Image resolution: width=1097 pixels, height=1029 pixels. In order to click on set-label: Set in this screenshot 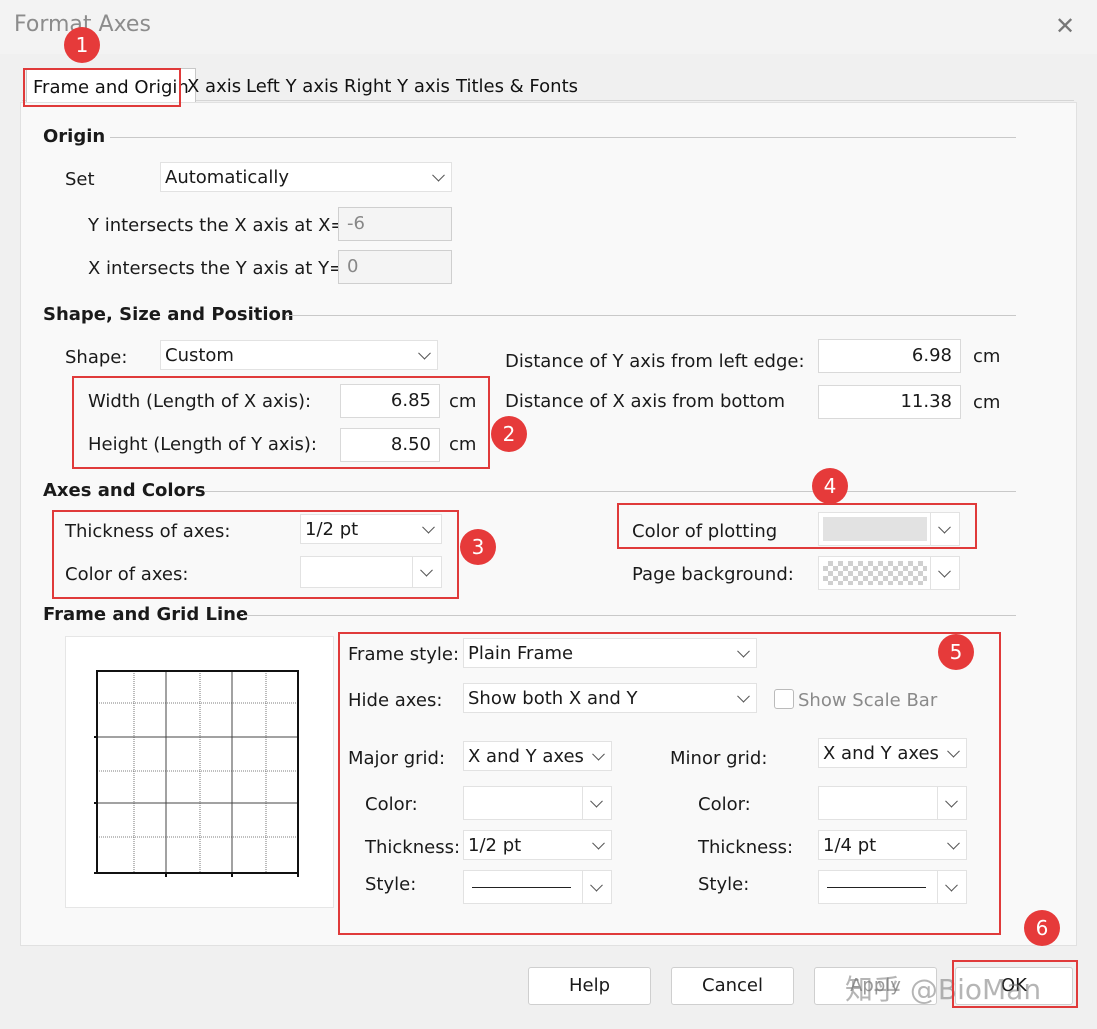, I will do `click(80, 179)`.